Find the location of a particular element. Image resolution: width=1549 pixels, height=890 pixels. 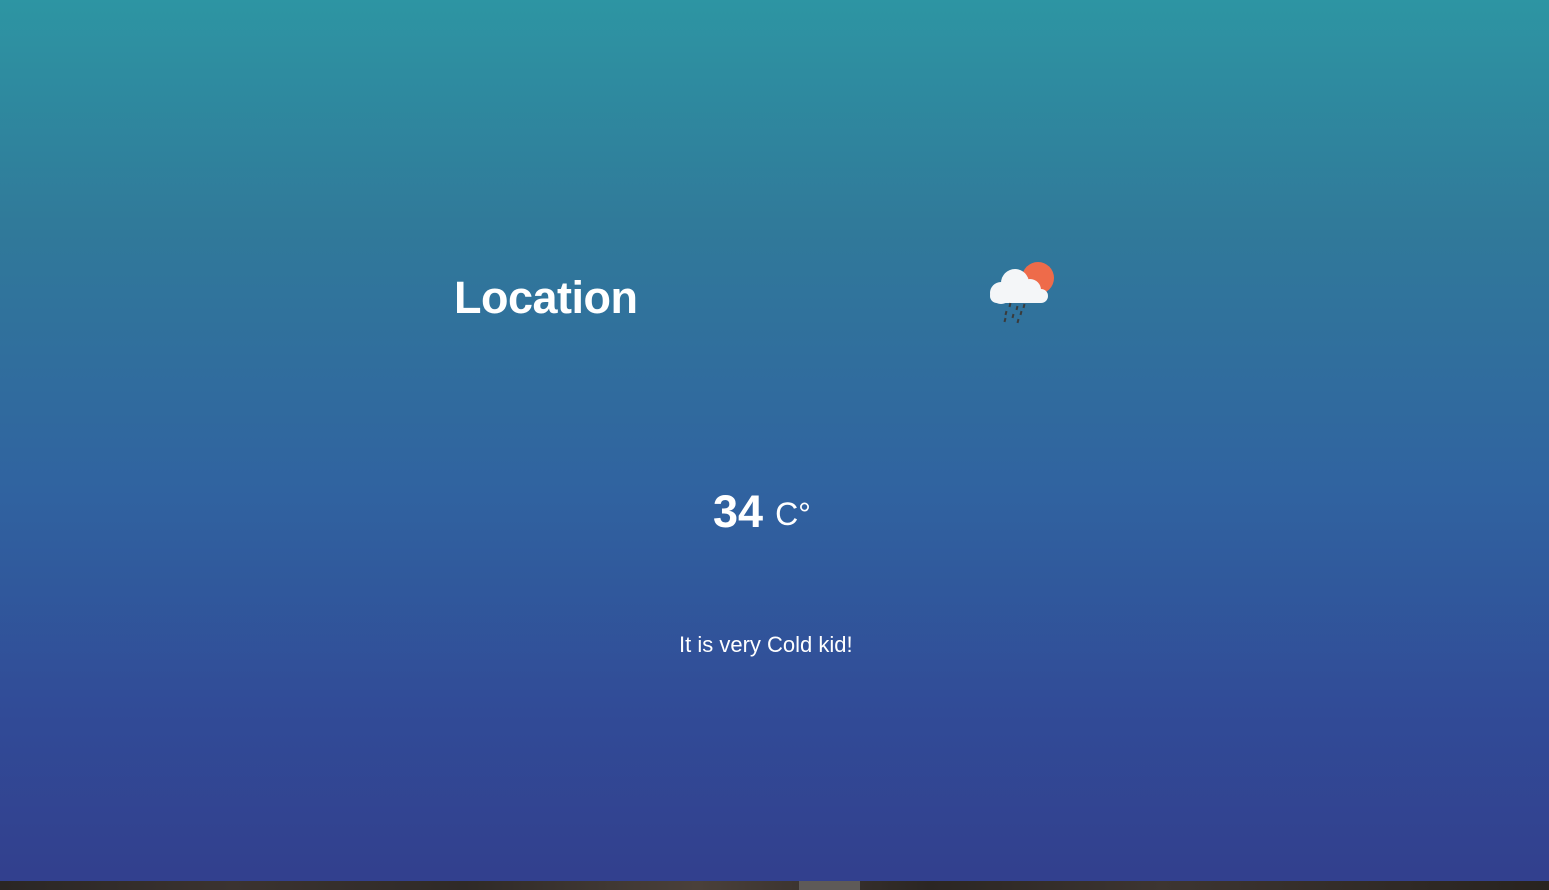

weather-message: It is very Cold kid! is located at coordinates (766, 644).